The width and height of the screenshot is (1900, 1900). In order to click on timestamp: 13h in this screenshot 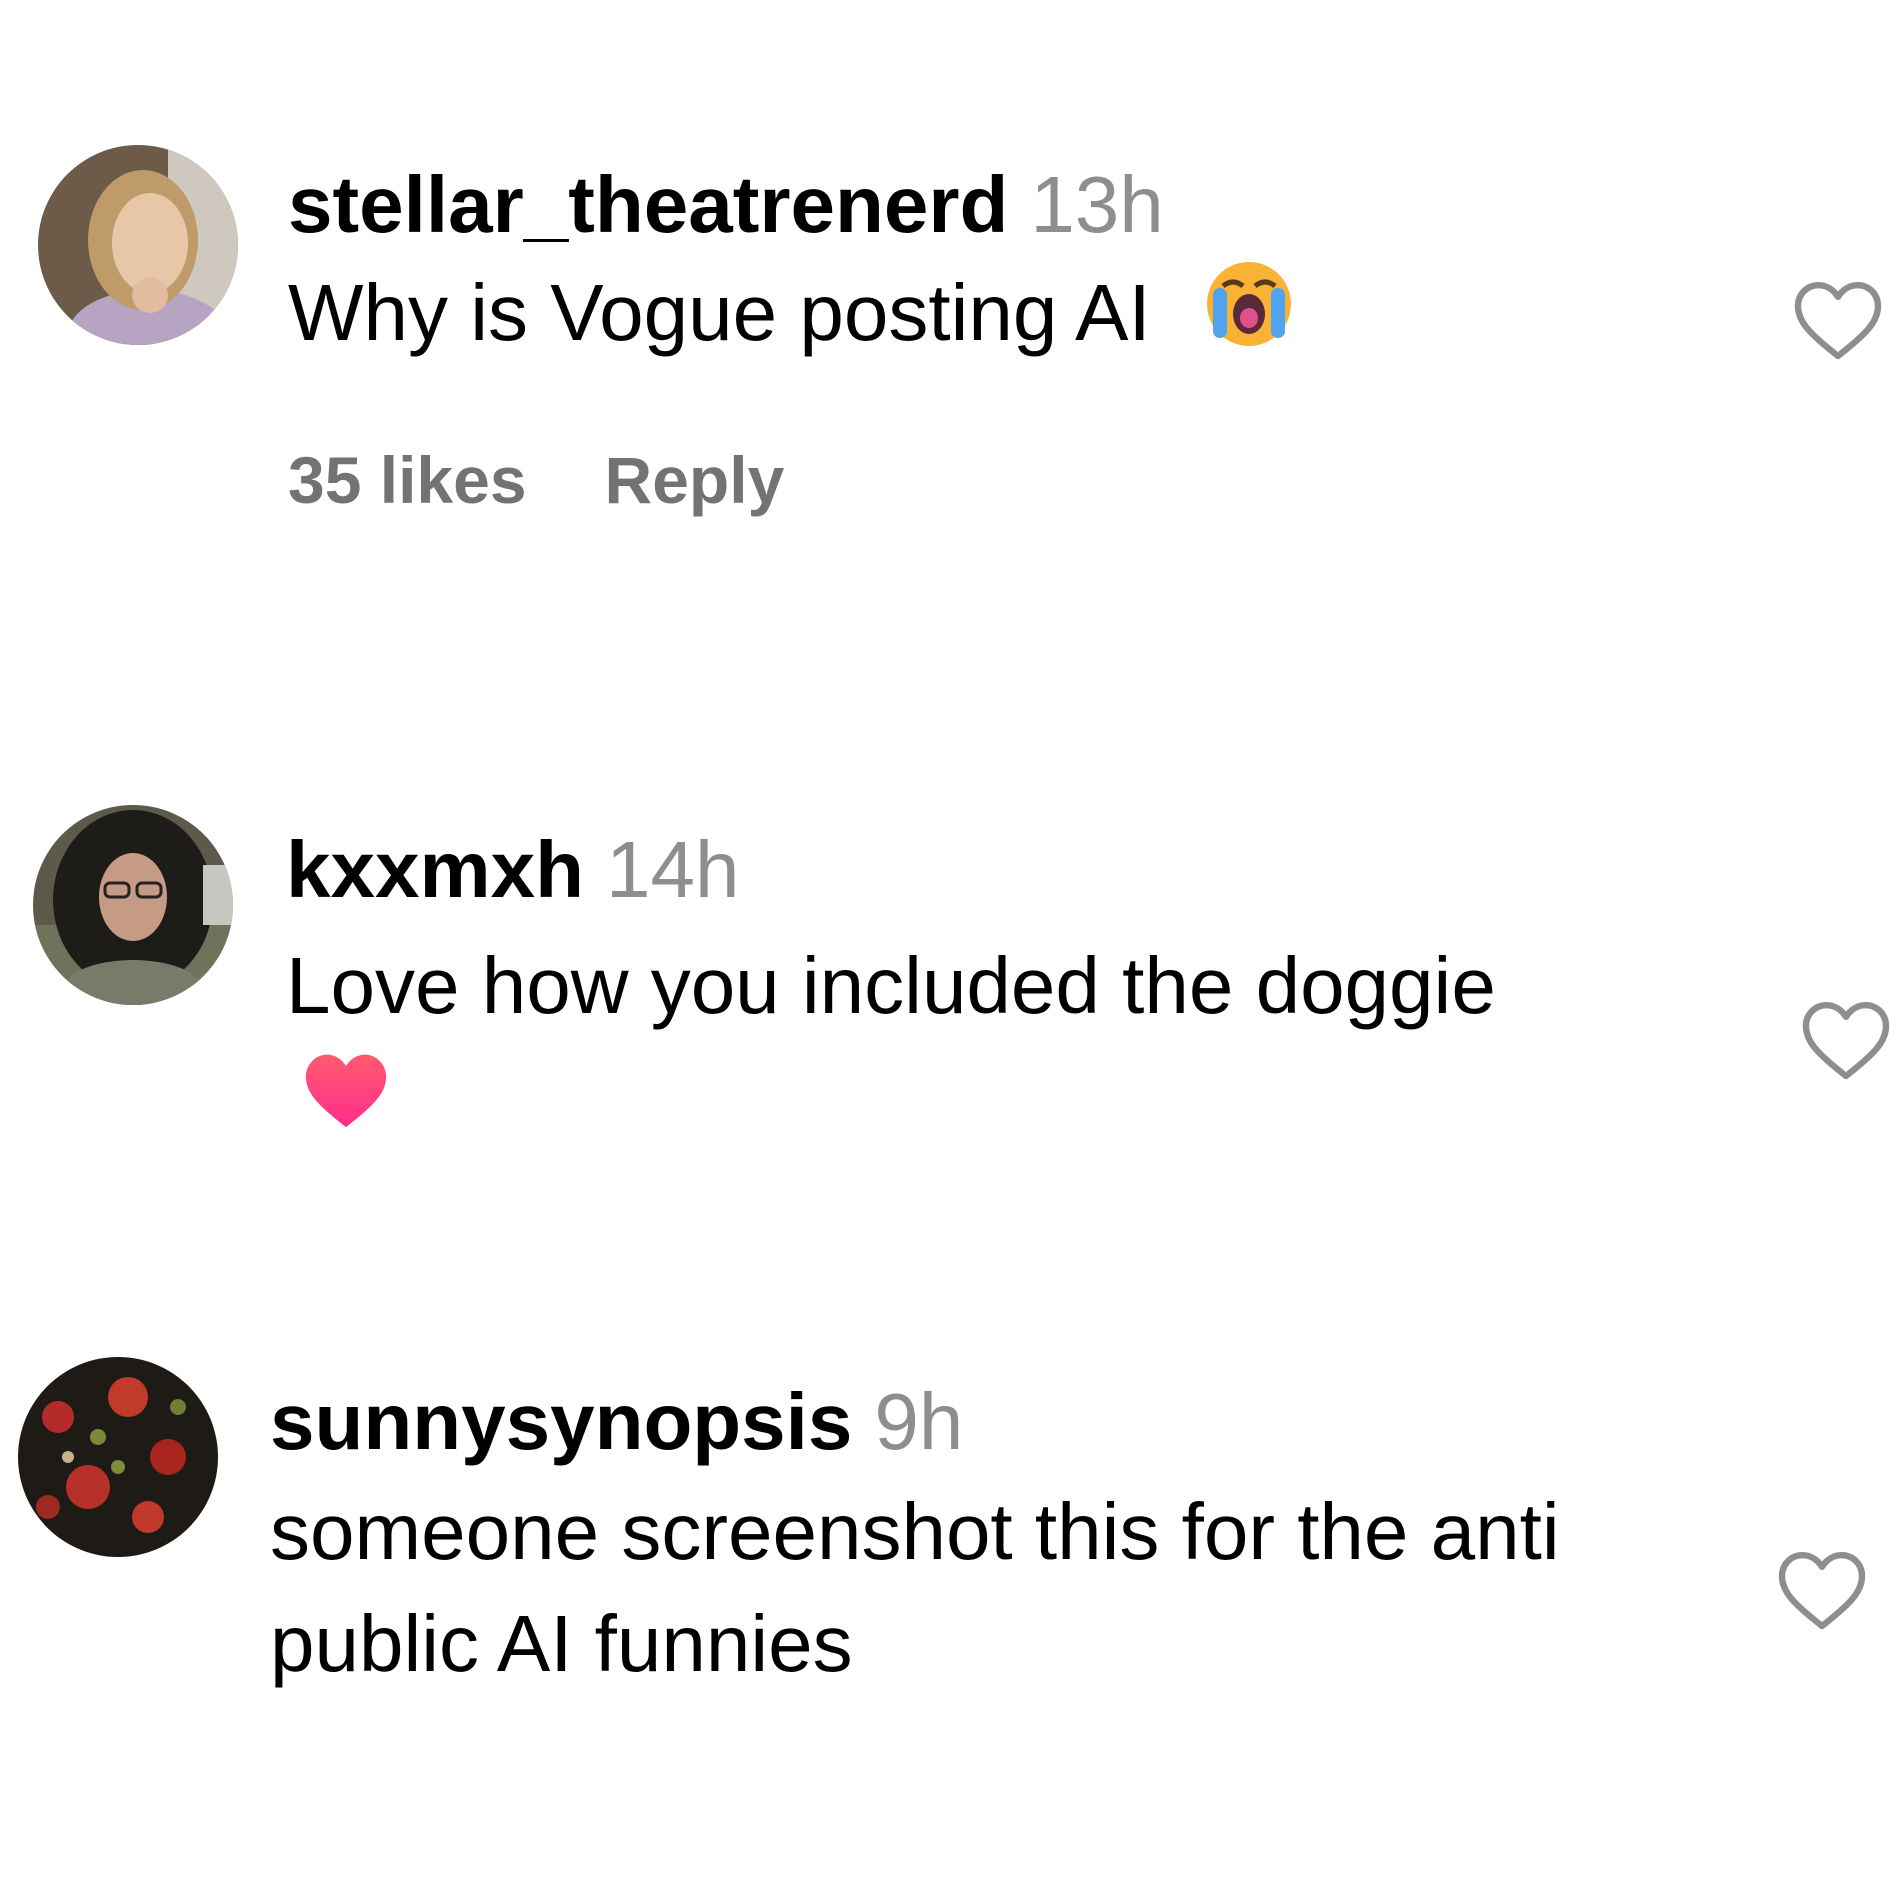, I will do `click(1096, 204)`.